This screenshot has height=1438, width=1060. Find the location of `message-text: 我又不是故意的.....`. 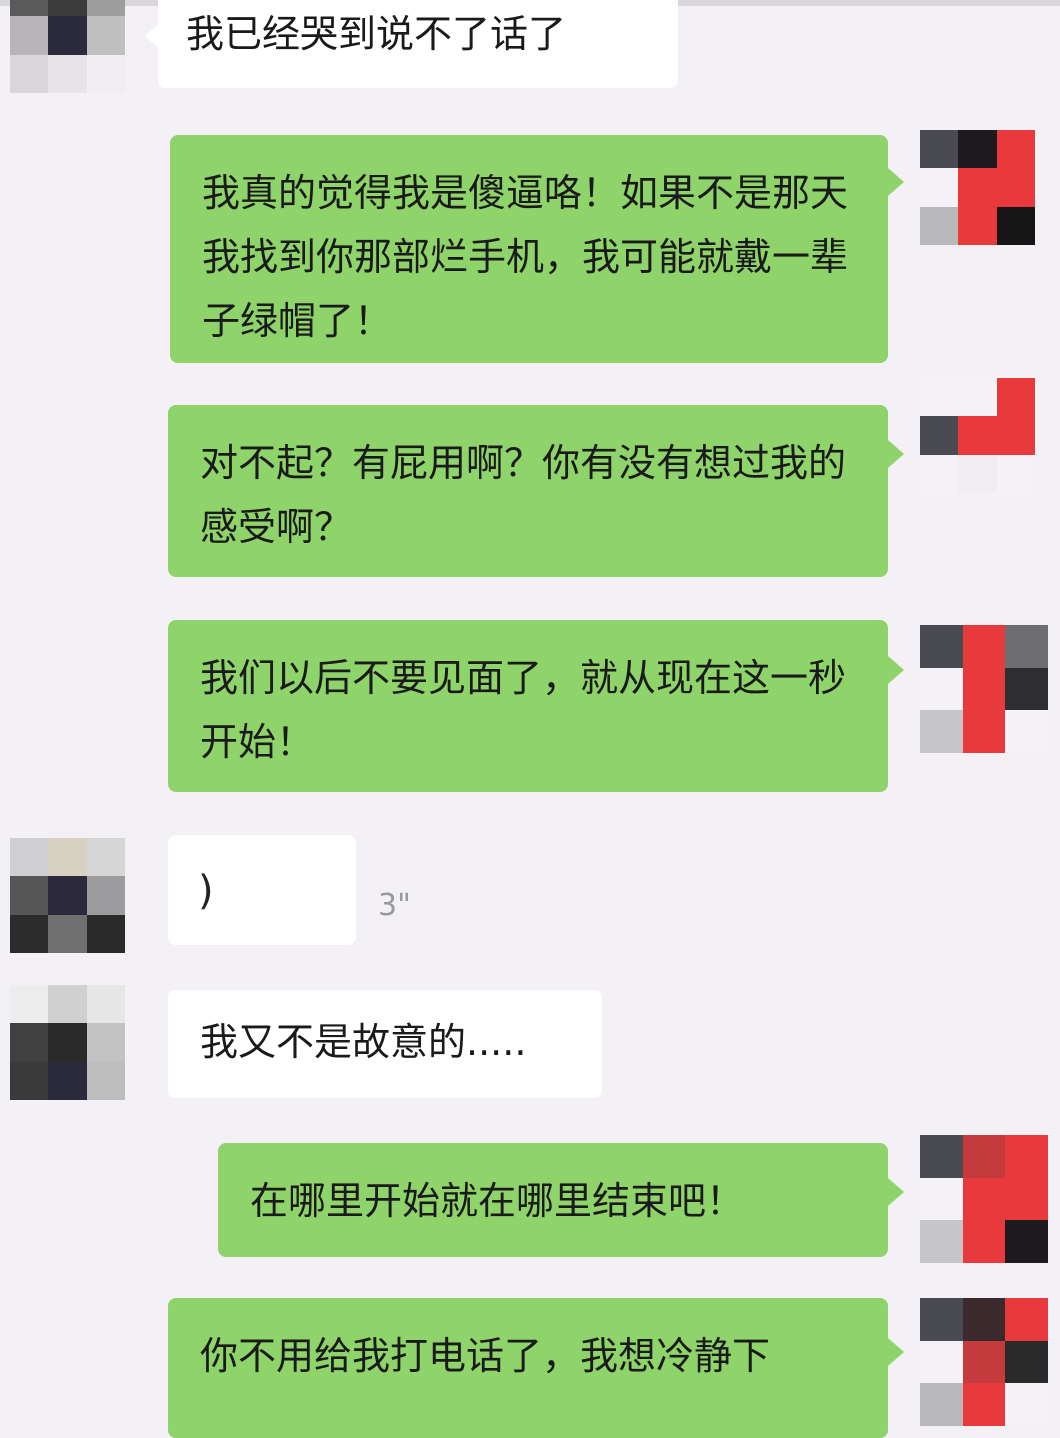

message-text: 我又不是故意的..... is located at coordinates (385, 1044).